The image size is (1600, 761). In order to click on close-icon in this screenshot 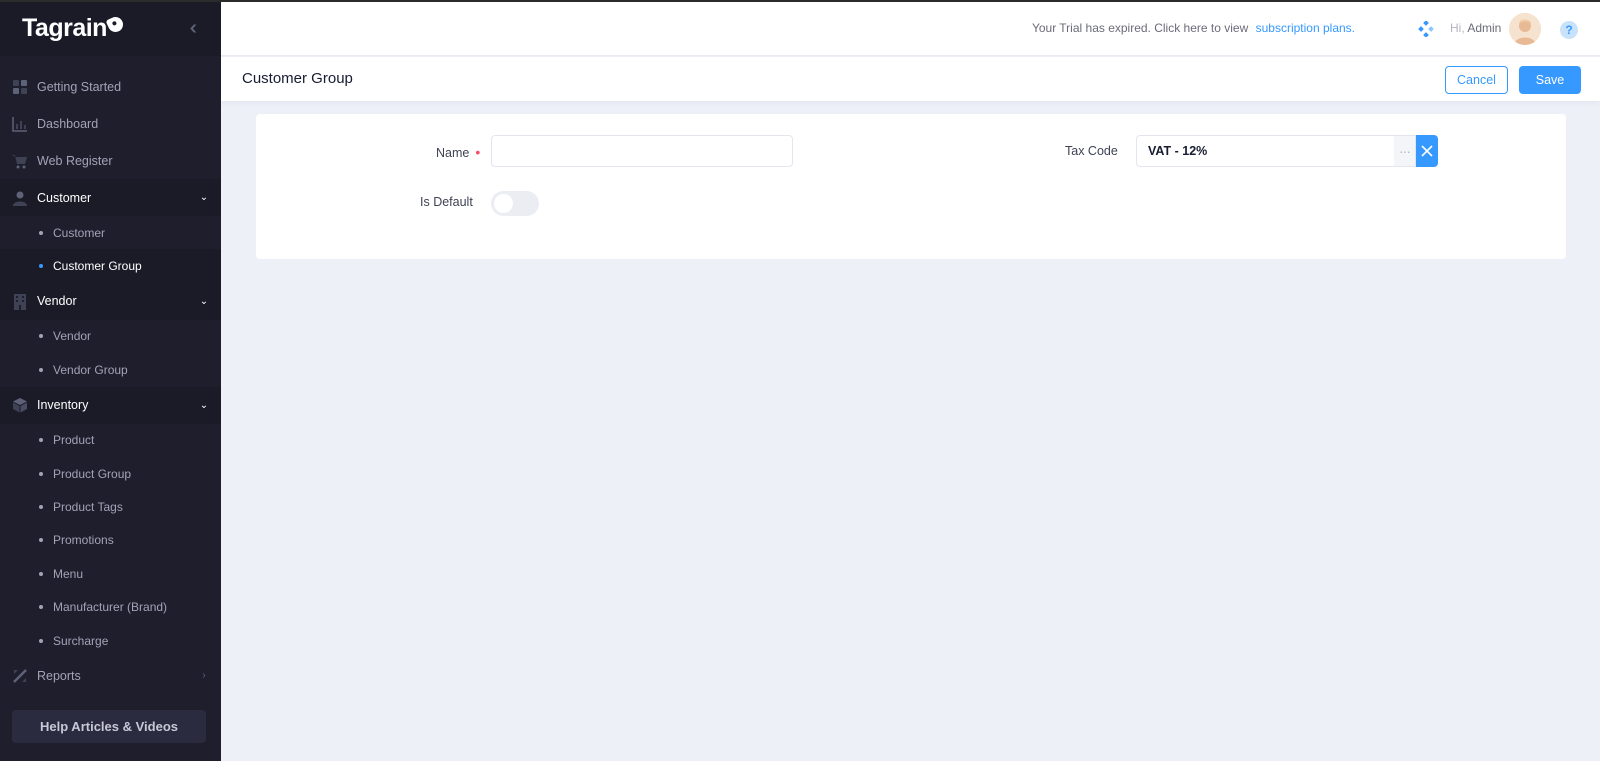, I will do `click(1427, 151)`.